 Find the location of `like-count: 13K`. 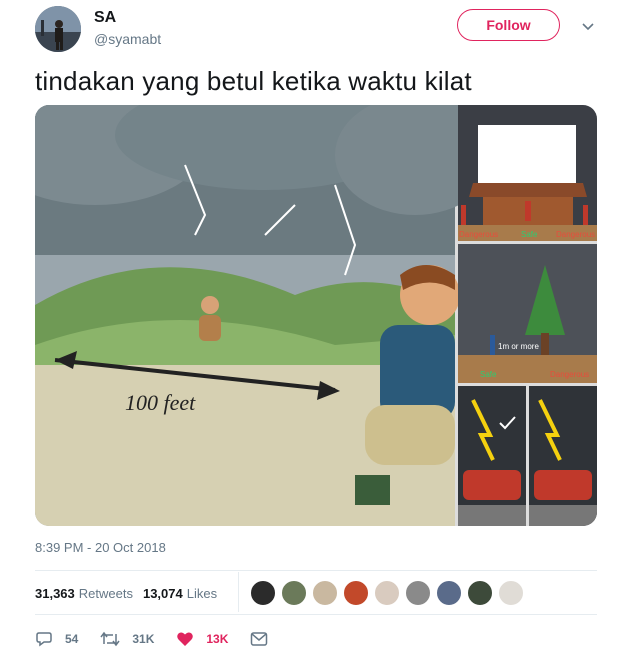

like-count: 13K is located at coordinates (217, 639).